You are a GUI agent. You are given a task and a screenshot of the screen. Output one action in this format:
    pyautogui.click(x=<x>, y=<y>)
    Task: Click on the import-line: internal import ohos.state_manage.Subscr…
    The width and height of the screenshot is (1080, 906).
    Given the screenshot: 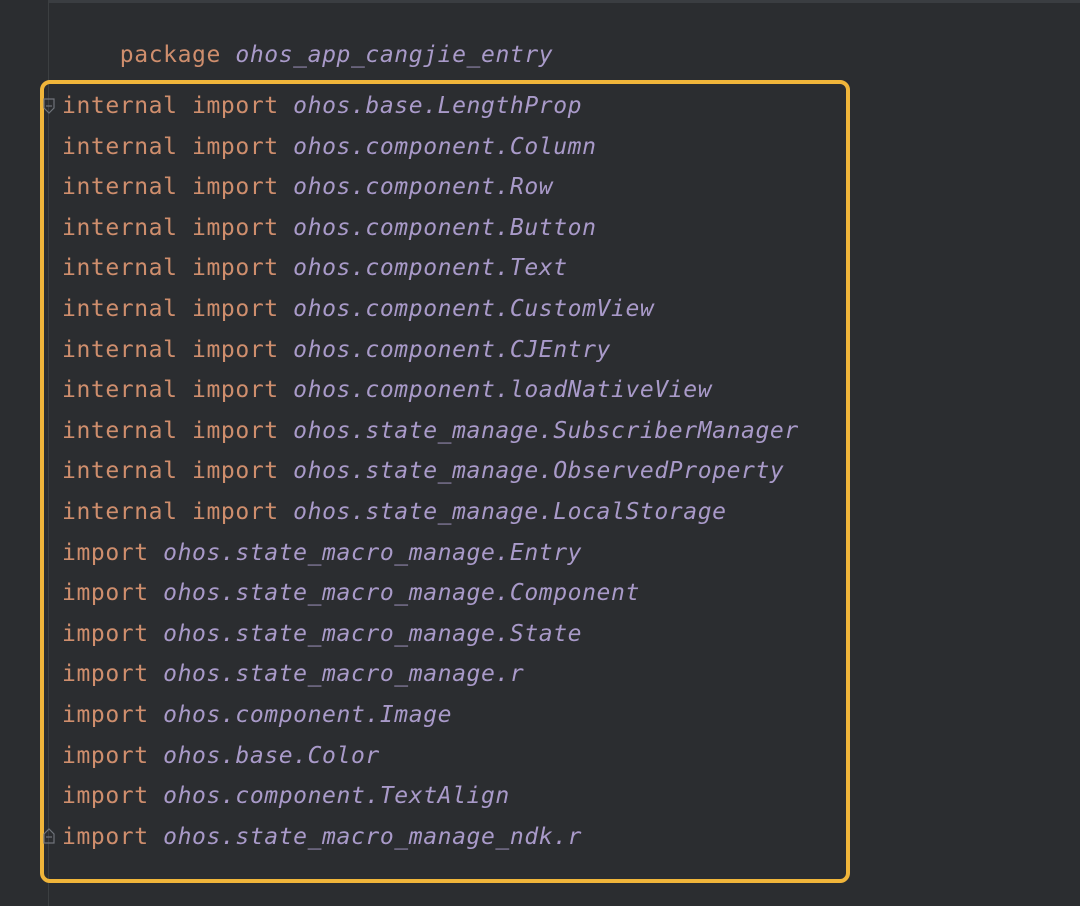 What is the action you would take?
    pyautogui.click(x=430, y=431)
    